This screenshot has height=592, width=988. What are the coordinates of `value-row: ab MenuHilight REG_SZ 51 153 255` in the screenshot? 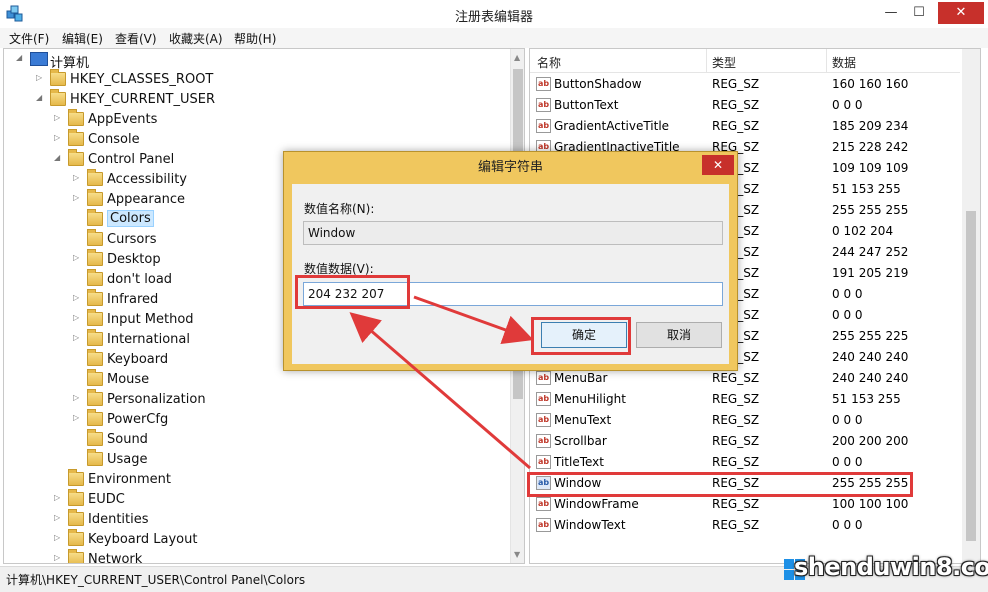 It's located at (745, 399).